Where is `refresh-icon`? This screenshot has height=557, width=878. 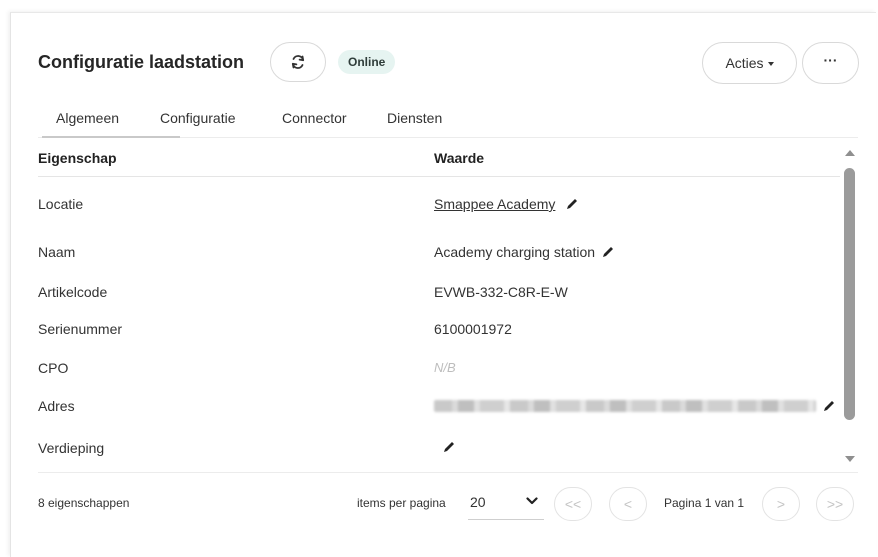
refresh-icon is located at coordinates (298, 62).